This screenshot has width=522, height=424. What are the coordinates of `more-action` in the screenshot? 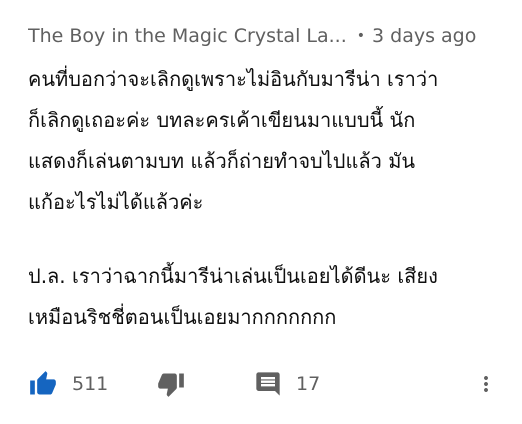 It's located at (486, 384).